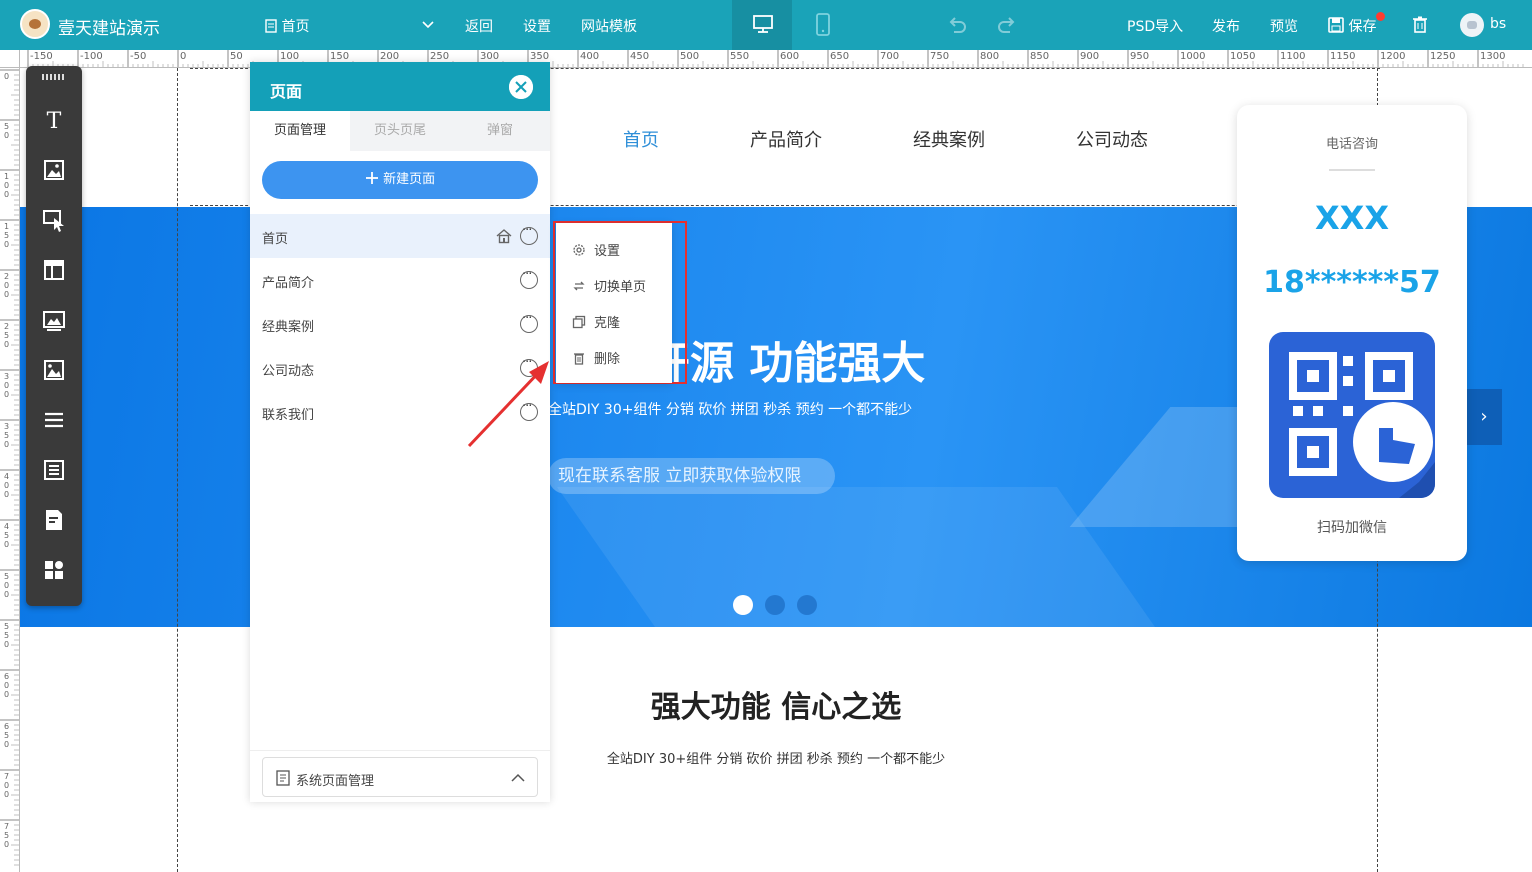  Describe the element at coordinates (641, 139) in the screenshot. I see `site-nav-item: 首页` at that location.